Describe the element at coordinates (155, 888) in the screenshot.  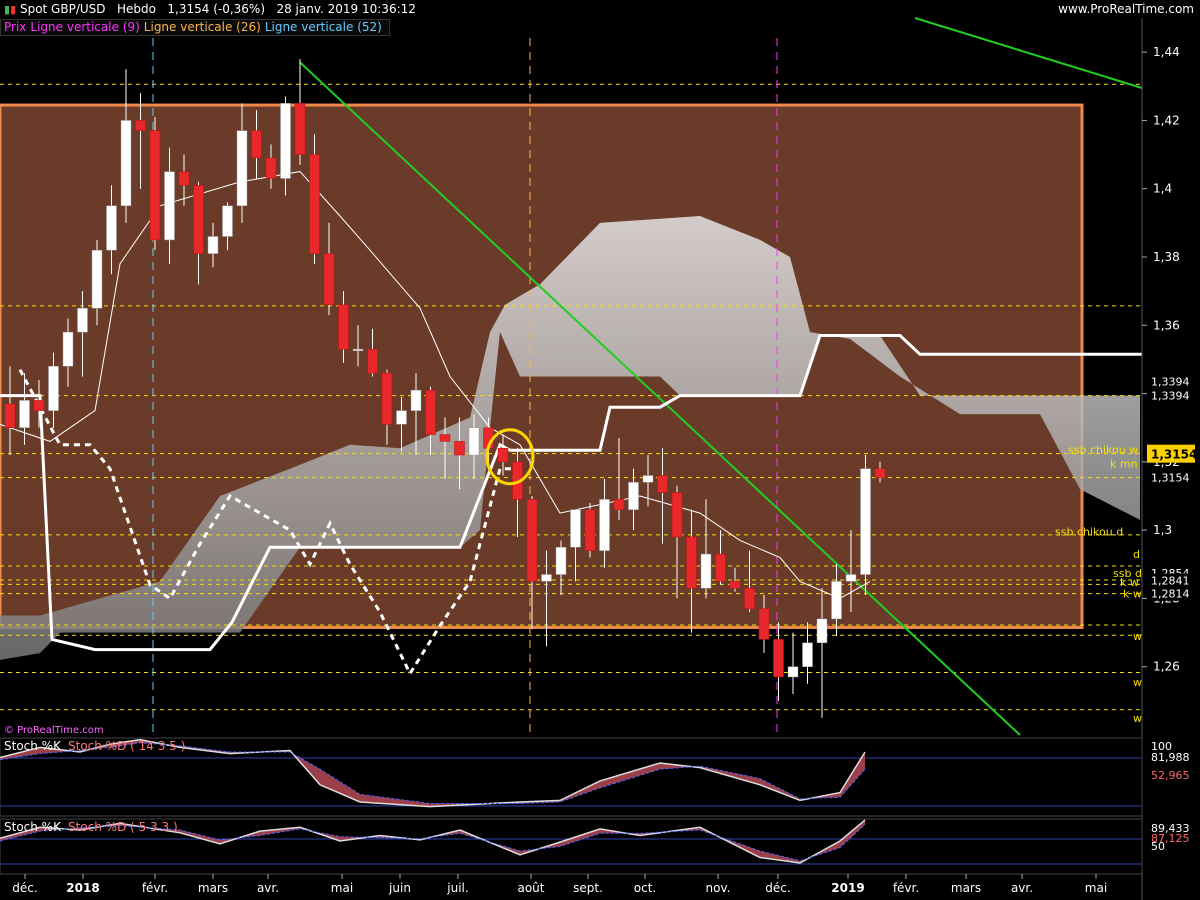
I see `x-tick-label: févr.` at that location.